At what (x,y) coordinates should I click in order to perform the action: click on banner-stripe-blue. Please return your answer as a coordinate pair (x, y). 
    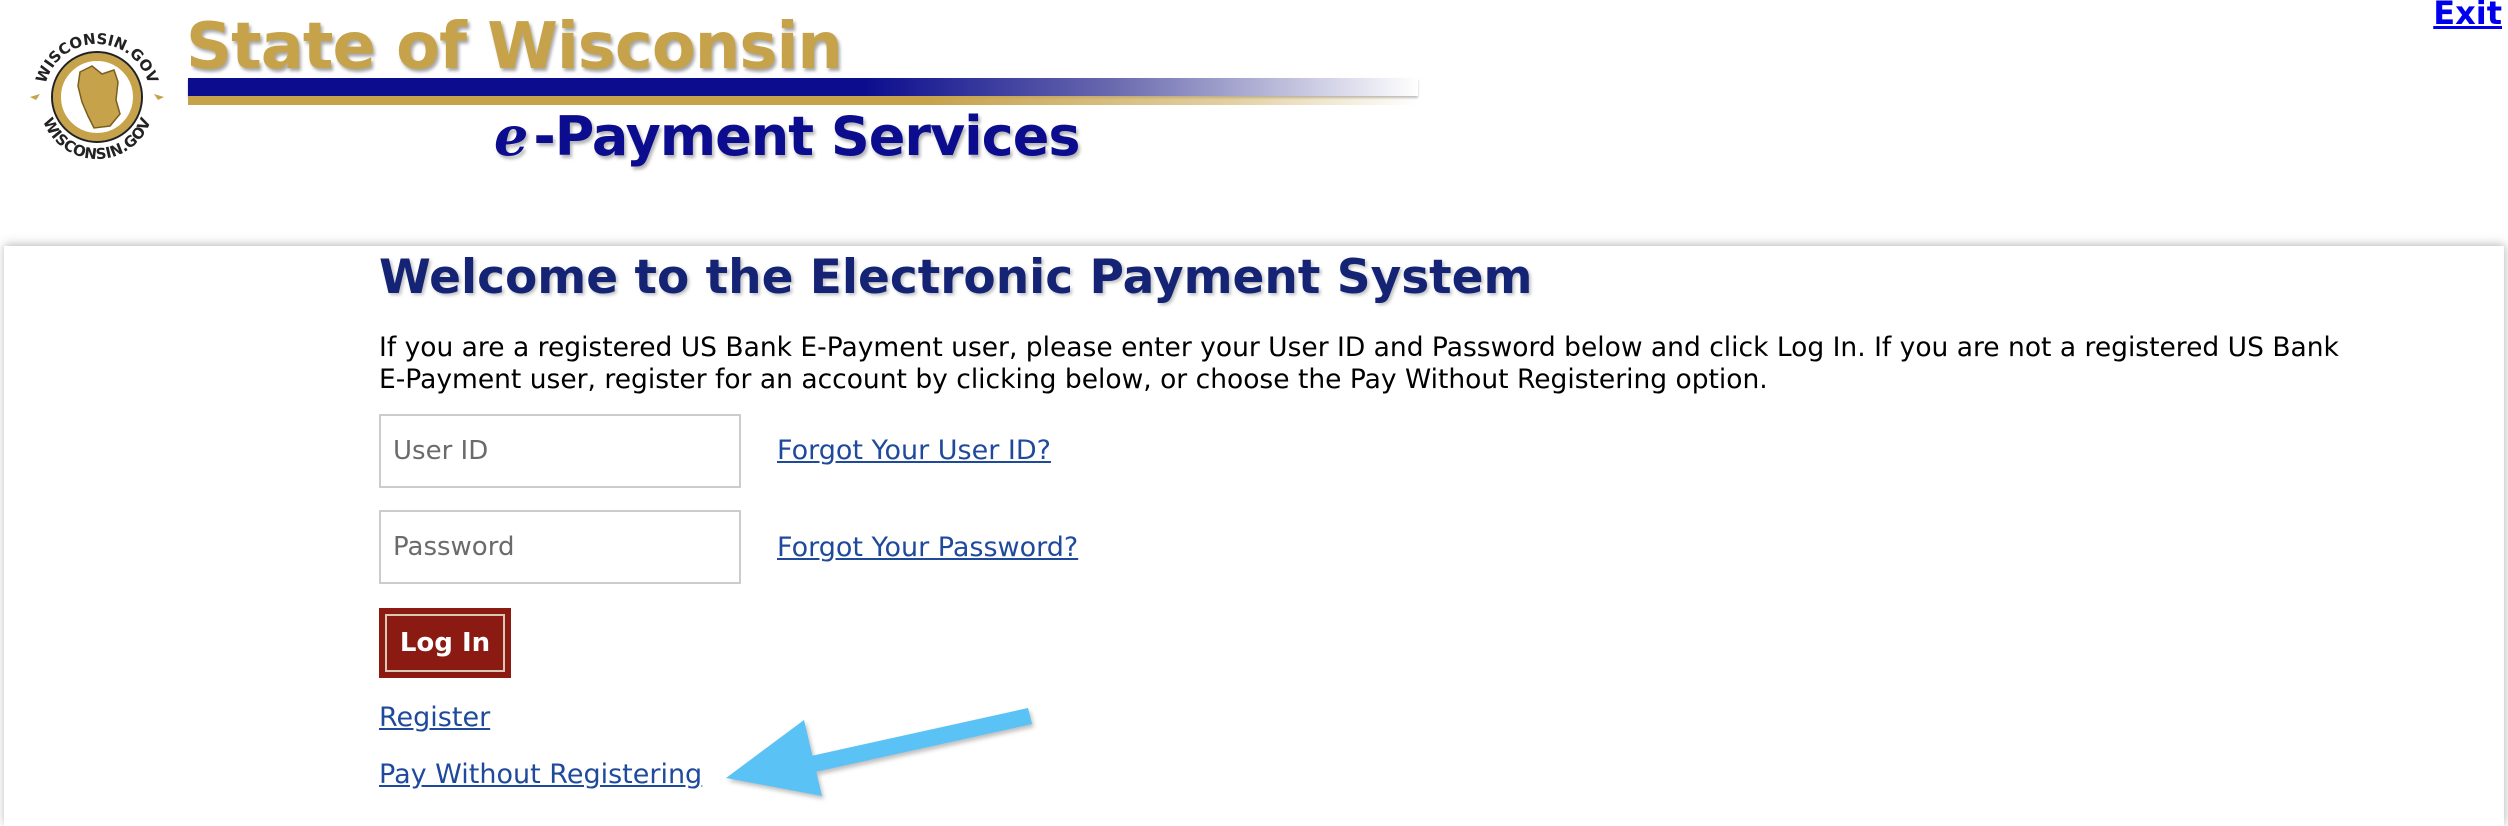
    Looking at the image, I should click on (803, 87).